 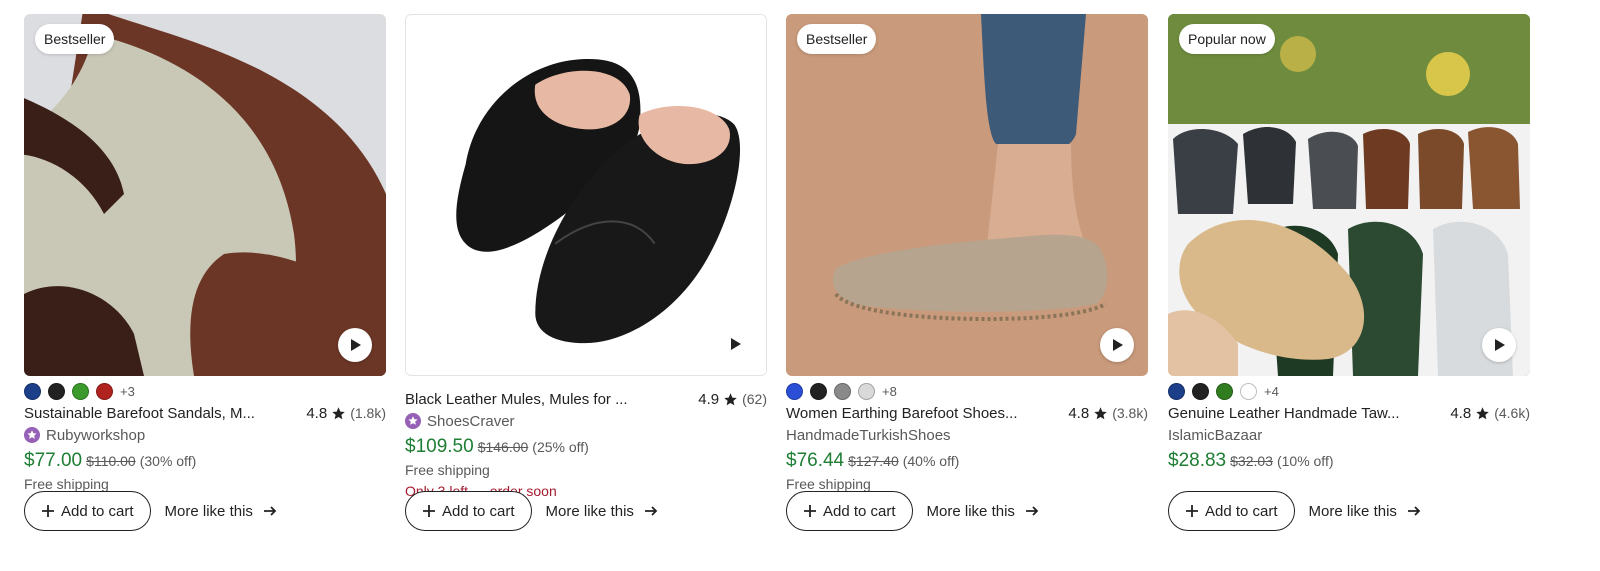 What do you see at coordinates (439, 446) in the screenshot?
I see `sale-price: $109.50` at bounding box center [439, 446].